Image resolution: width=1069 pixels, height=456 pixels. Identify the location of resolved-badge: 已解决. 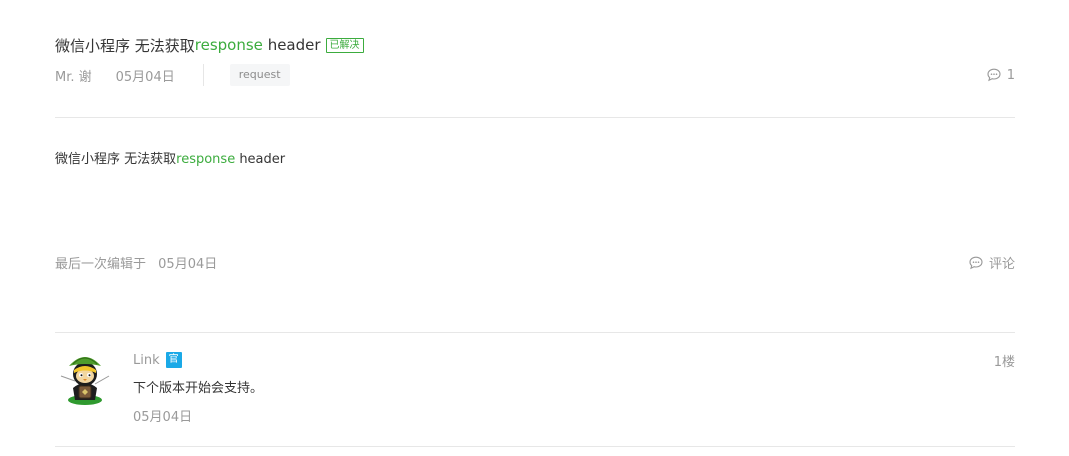
(344, 45).